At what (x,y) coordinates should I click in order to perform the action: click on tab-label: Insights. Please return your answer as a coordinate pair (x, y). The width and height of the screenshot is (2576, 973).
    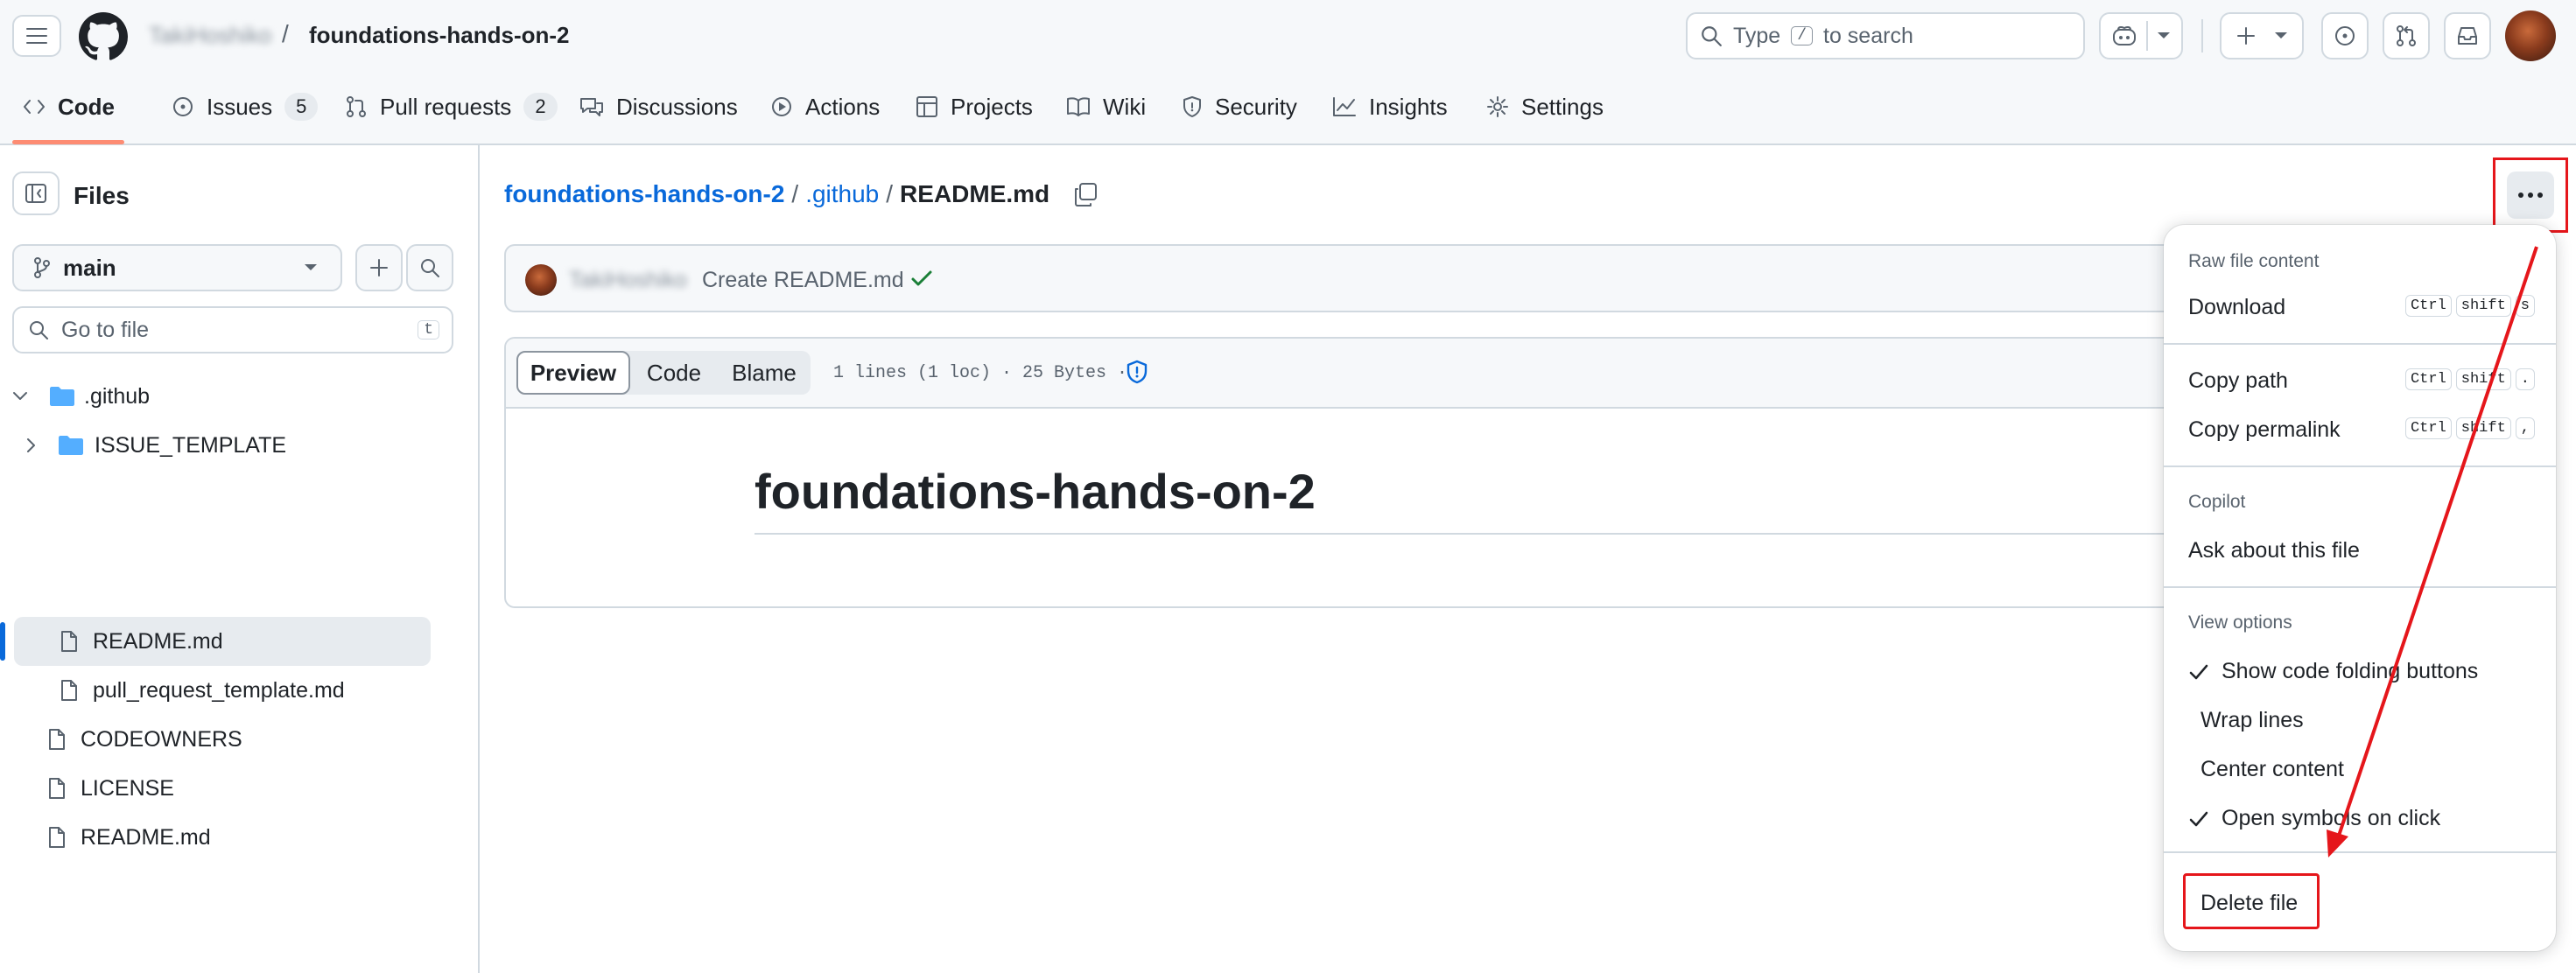
    Looking at the image, I should click on (1408, 106).